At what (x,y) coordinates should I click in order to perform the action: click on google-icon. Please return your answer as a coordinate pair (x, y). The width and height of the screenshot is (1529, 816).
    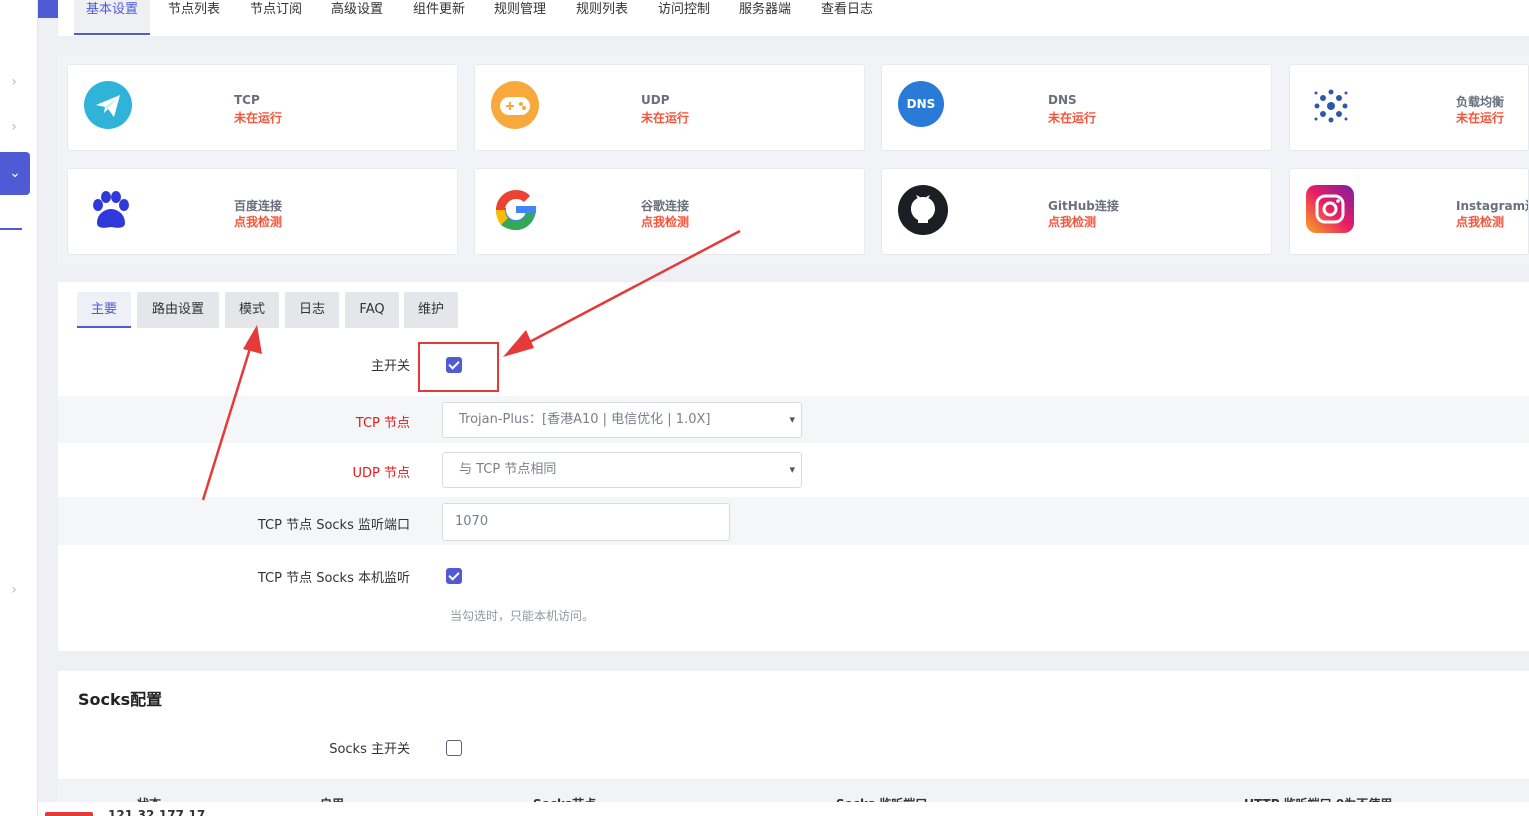
    Looking at the image, I should click on (516, 210).